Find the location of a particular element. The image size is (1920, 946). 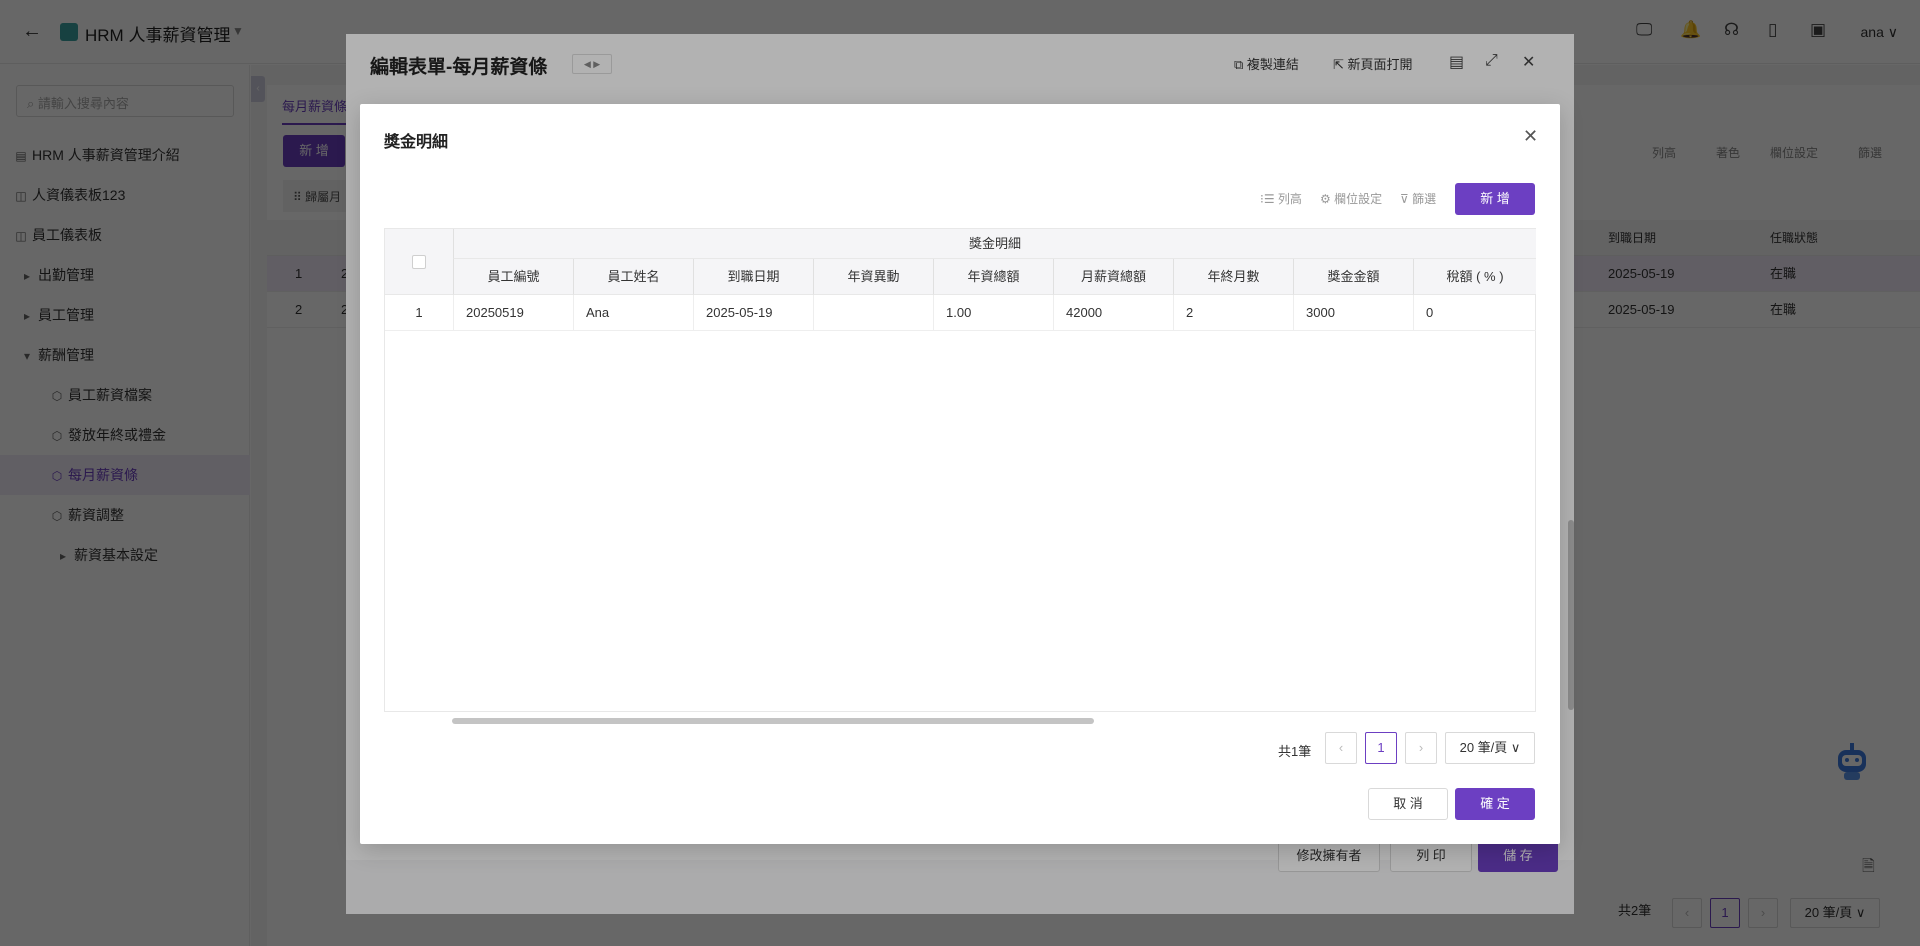

cell-monthly-salary: 42000 is located at coordinates (1113, 313).